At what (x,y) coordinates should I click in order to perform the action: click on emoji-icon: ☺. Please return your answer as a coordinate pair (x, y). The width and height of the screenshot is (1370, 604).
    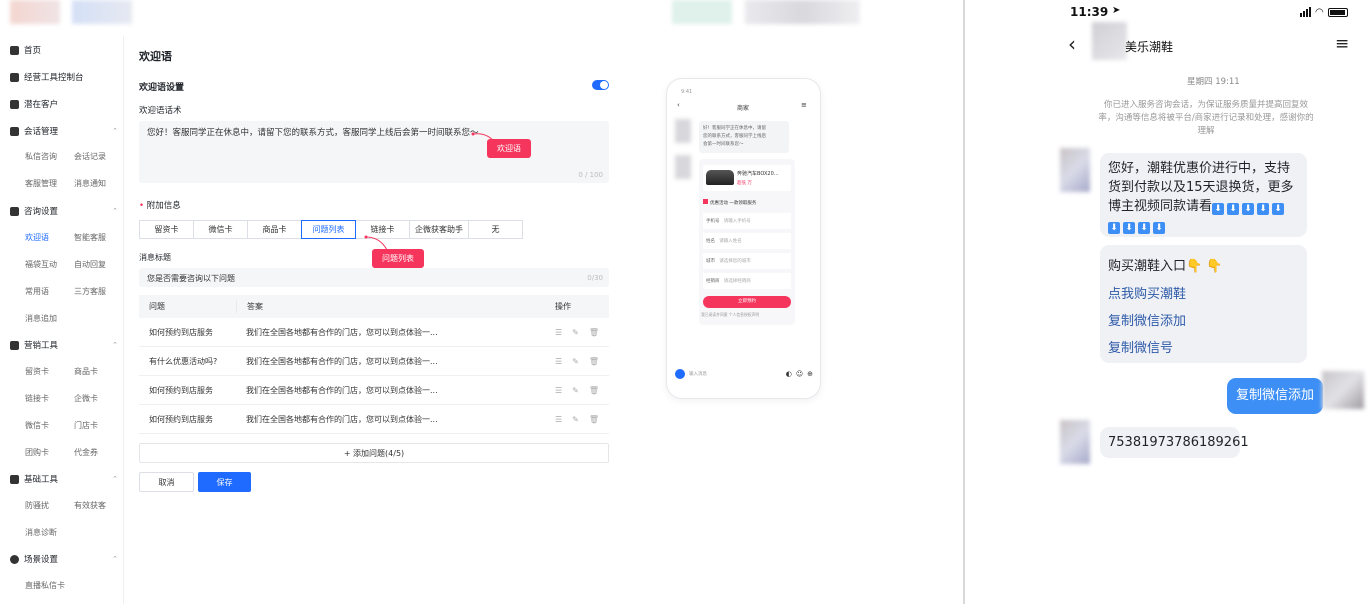
    Looking at the image, I should click on (799, 374).